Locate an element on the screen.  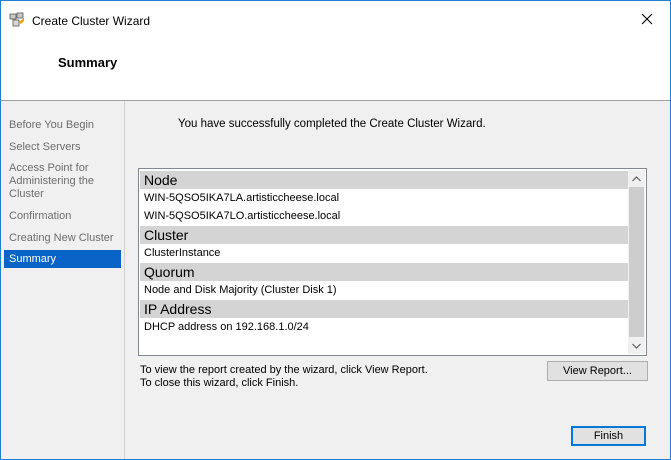
close-icon is located at coordinates (647, 19).